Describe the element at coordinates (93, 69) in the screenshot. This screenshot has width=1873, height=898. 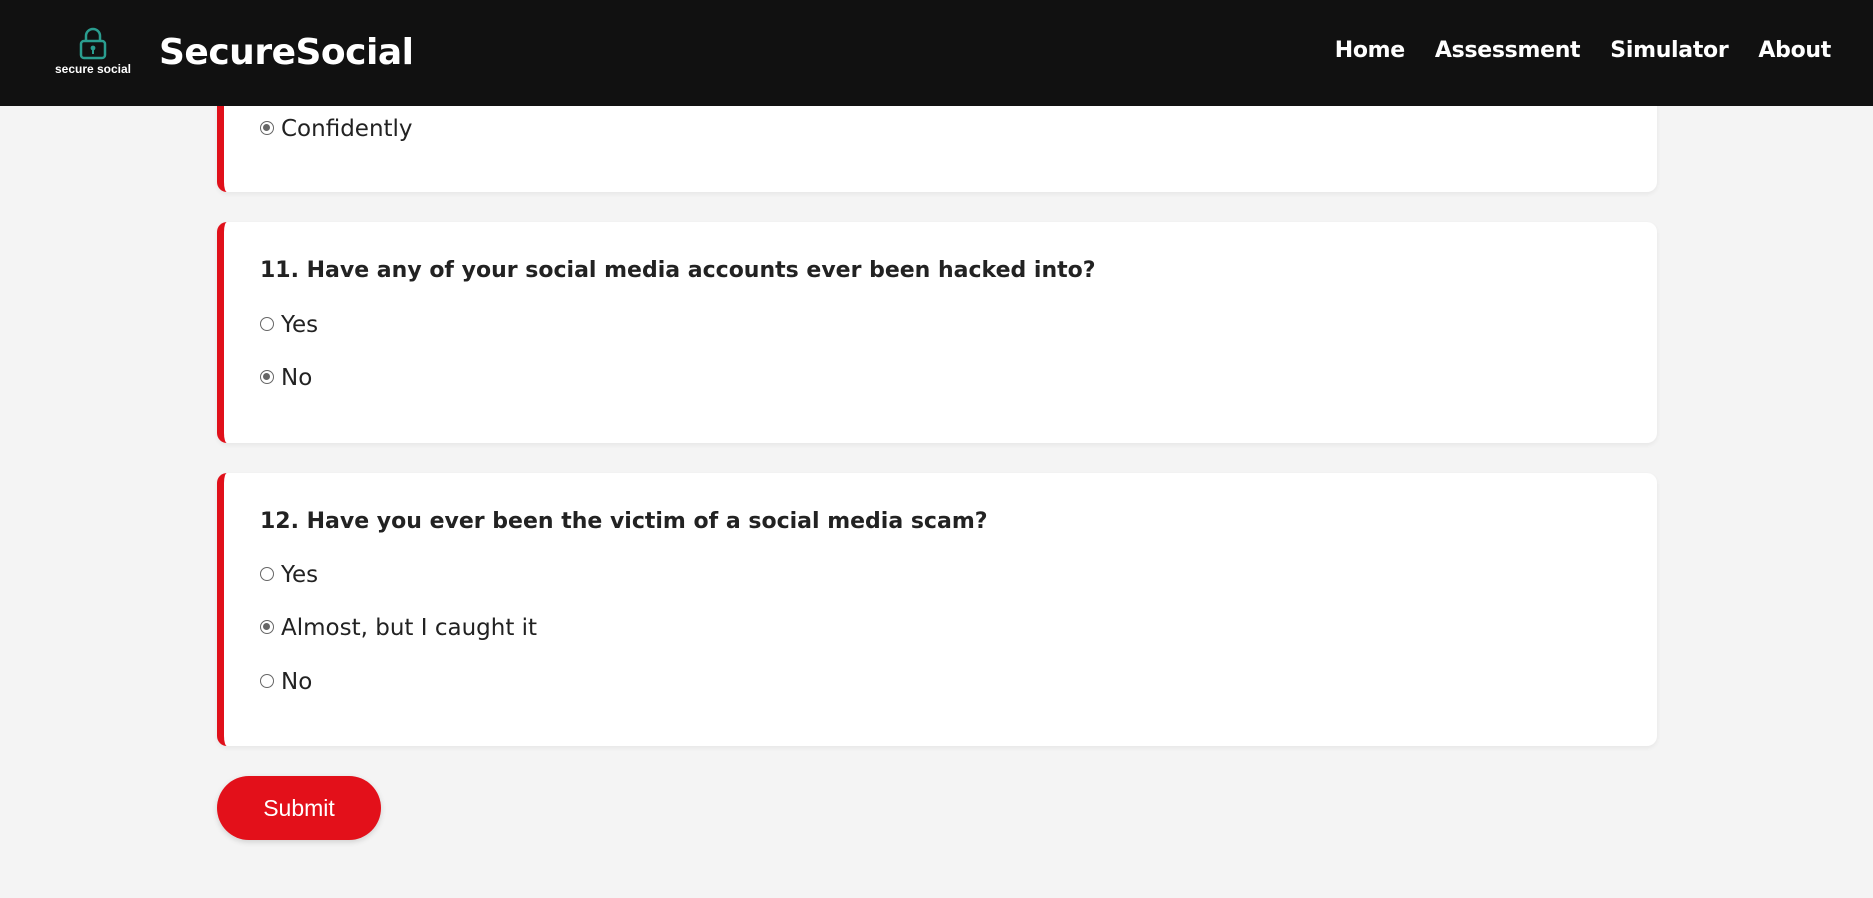
I see `logo-text: secure social` at that location.